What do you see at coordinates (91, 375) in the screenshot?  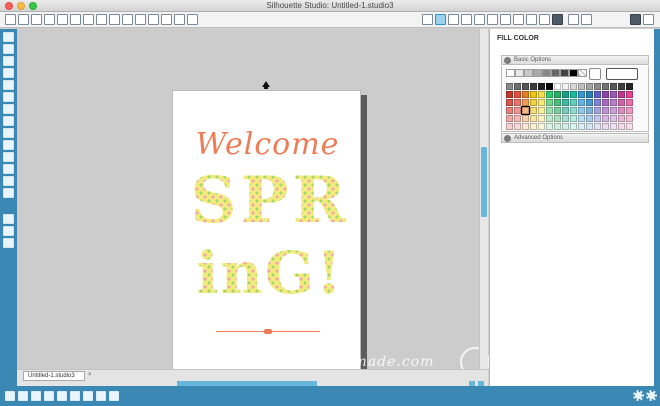 I see `close-tab-icon: ×` at bounding box center [91, 375].